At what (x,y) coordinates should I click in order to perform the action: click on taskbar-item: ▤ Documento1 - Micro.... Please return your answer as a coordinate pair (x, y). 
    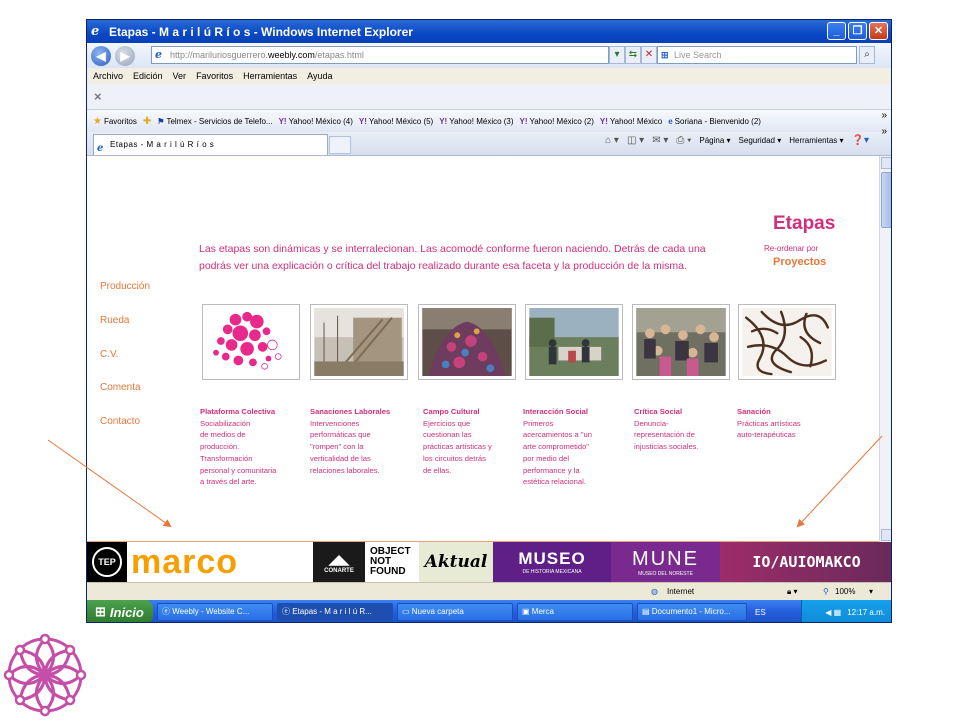
    Looking at the image, I should click on (692, 612).